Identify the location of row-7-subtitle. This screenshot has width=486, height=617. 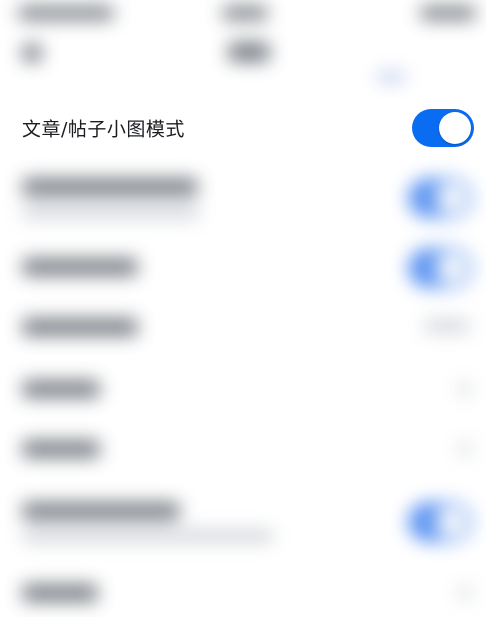
(148, 536).